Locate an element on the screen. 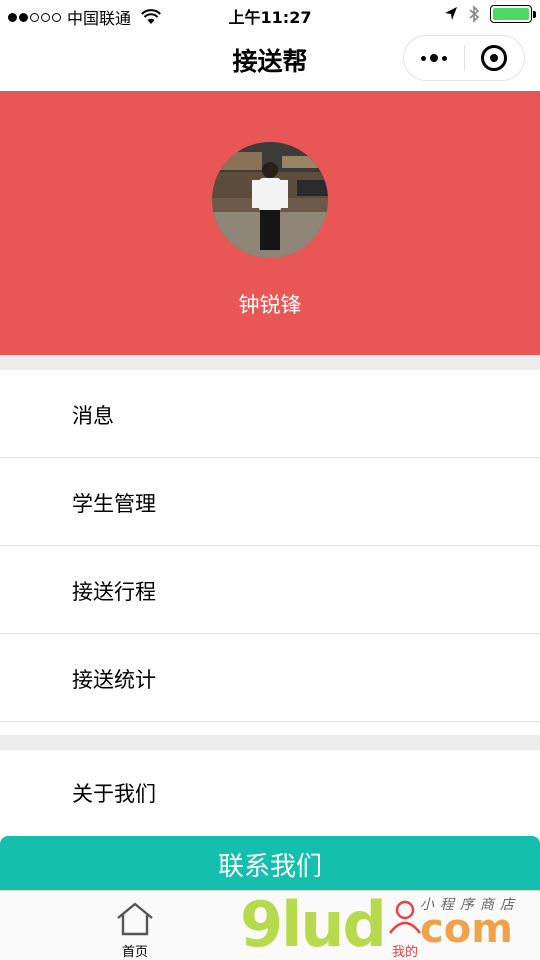  menu-item-label: 关于我们 is located at coordinates (114, 794).